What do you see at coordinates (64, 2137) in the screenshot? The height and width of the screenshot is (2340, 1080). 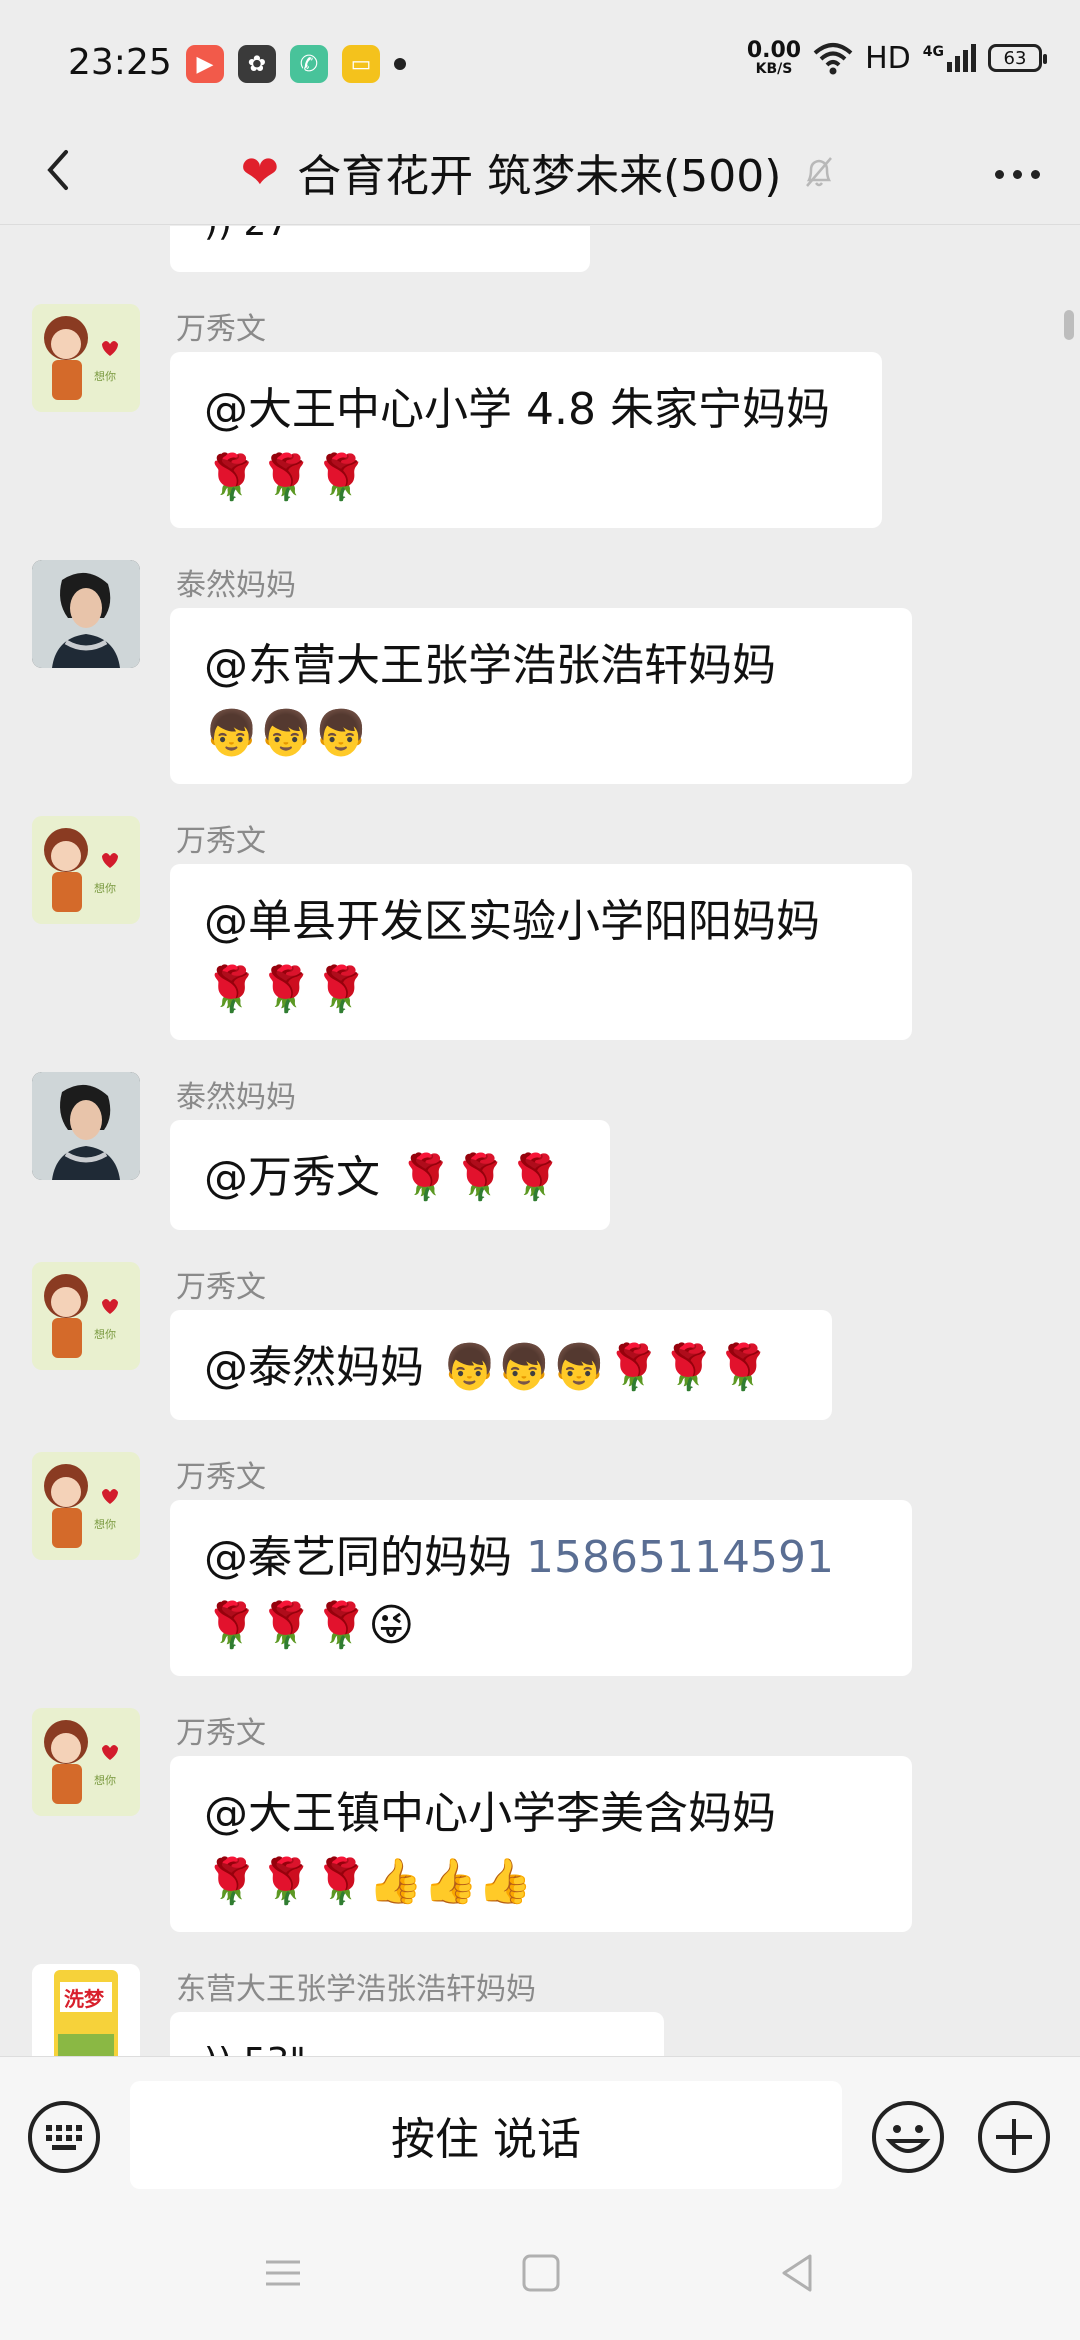 I see `keyboard-toggle-icon` at bounding box center [64, 2137].